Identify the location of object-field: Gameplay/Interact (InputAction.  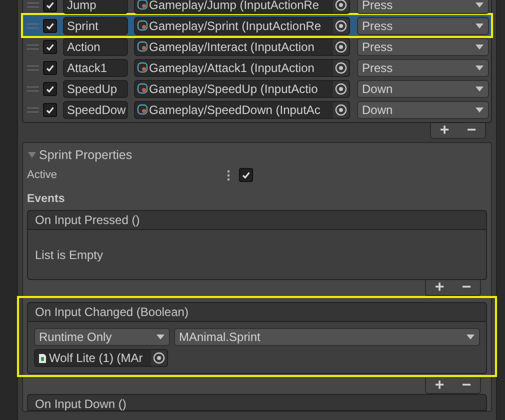
(242, 47).